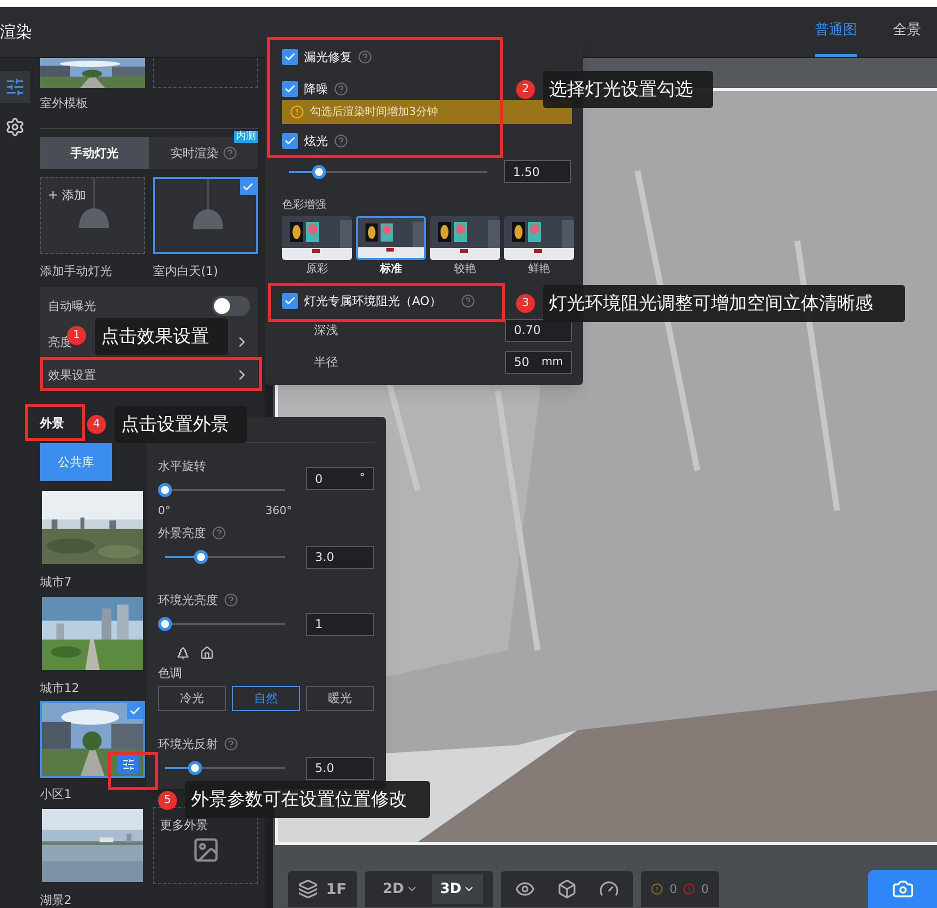 The image size is (937, 908). What do you see at coordinates (56, 581) in the screenshot?
I see `scene-label: 城市7` at bounding box center [56, 581].